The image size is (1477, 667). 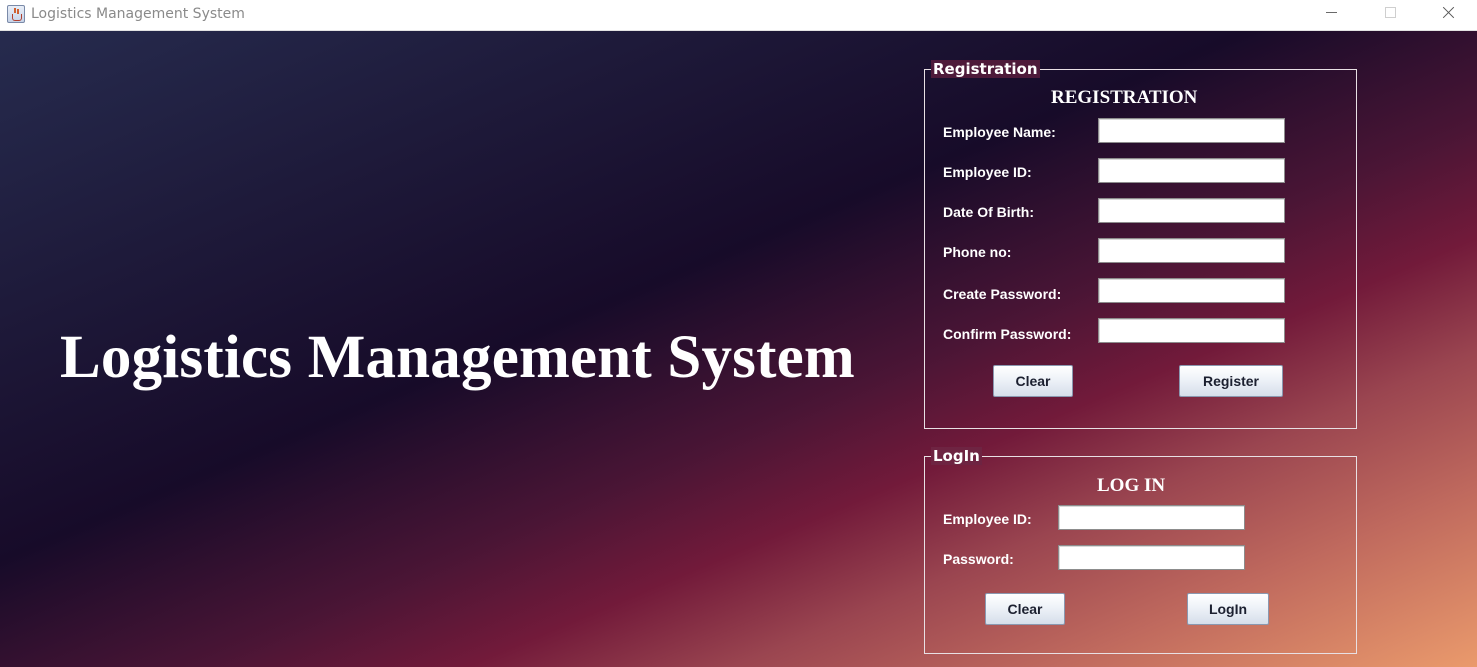 I want to click on login-password-input, so click(x=1151, y=557).